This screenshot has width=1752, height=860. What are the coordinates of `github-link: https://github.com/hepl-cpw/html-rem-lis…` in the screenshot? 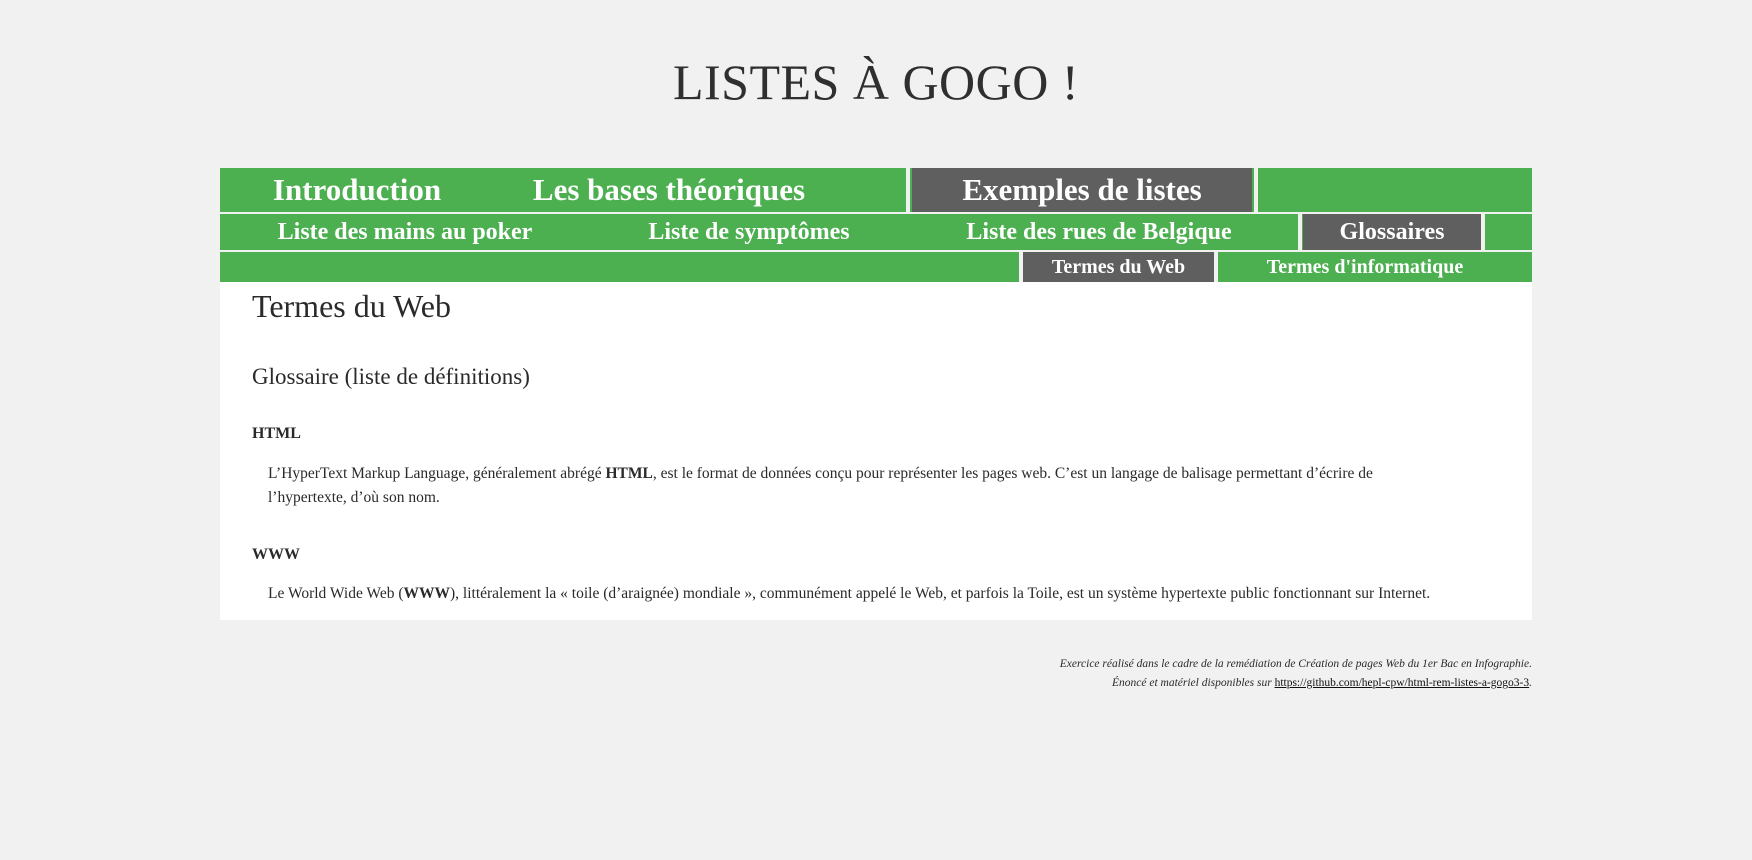 It's located at (1402, 683).